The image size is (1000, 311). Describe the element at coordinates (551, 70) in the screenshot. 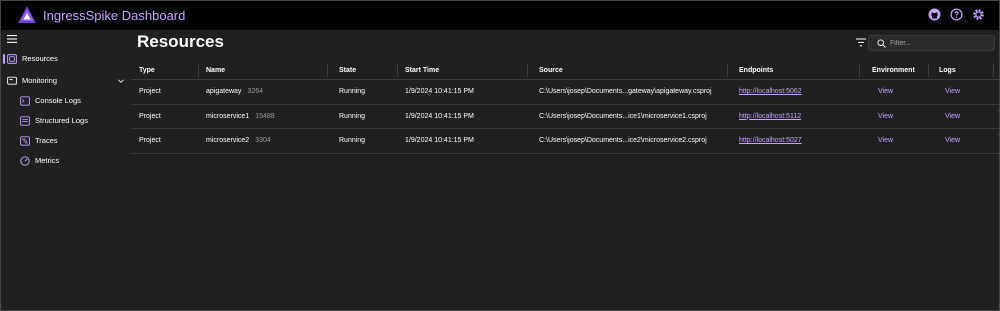

I see `column-header-source: Source` at that location.